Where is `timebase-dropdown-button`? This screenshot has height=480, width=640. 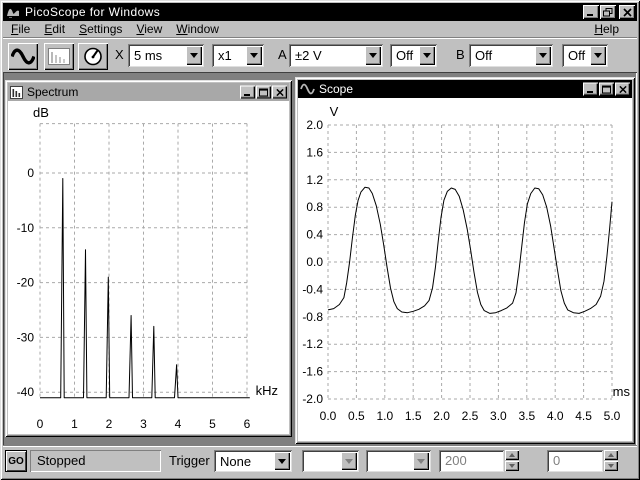
timebase-dropdown-button is located at coordinates (194, 55).